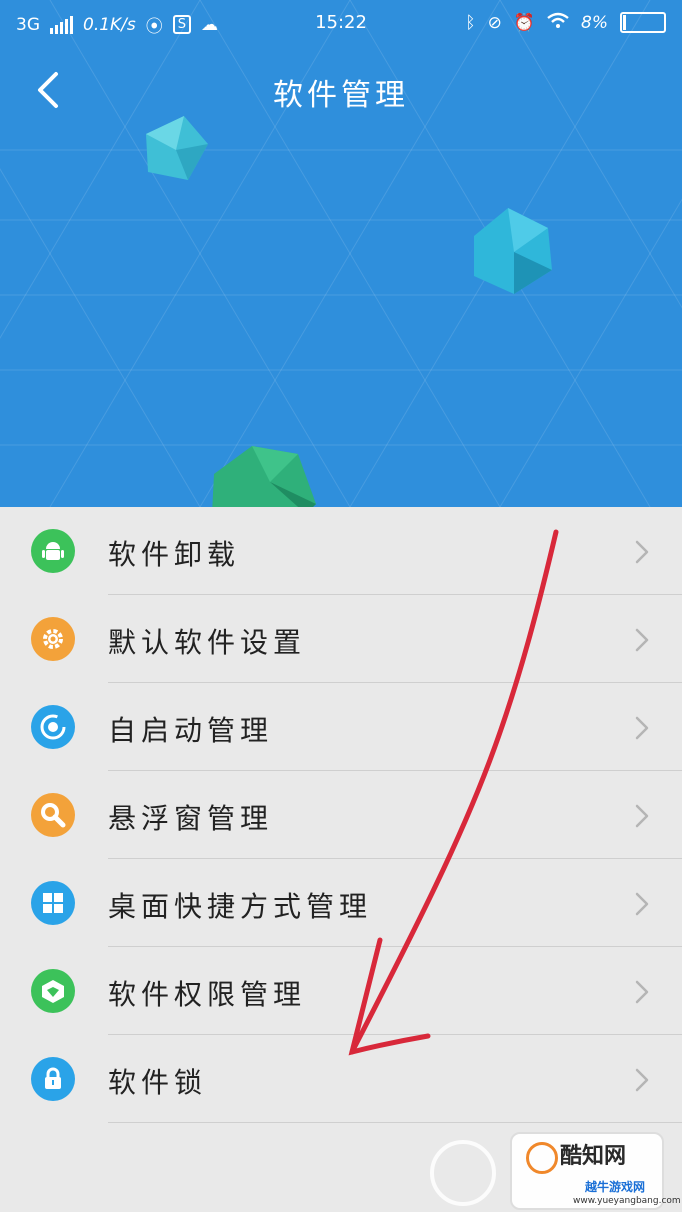 The image size is (682, 1212). Describe the element at coordinates (53, 903) in the screenshot. I see `grid-icon` at that location.